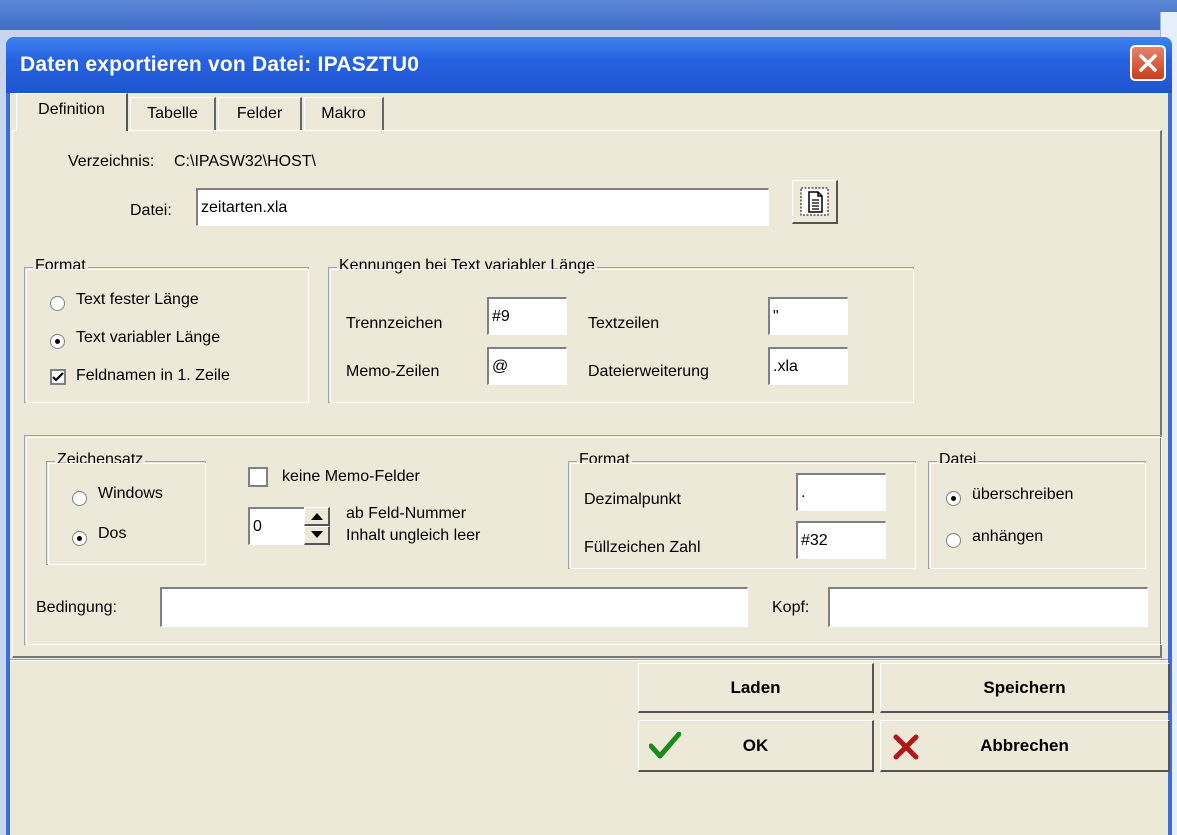 Image resolution: width=1177 pixels, height=835 pixels. What do you see at coordinates (220, 64) in the screenshot?
I see `window-title: Daten exportieren von Datei: IPASZTU0` at bounding box center [220, 64].